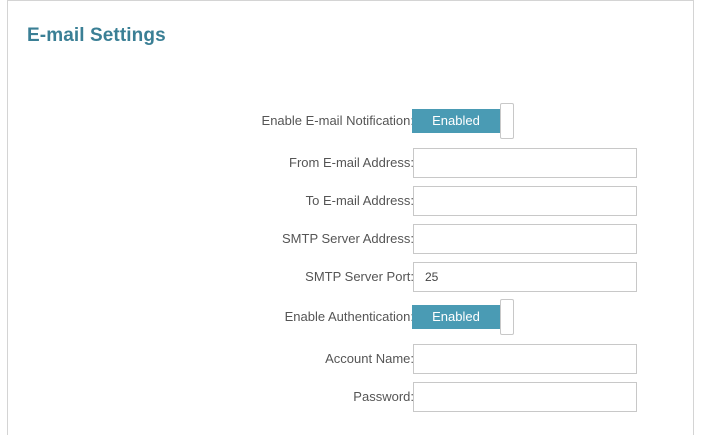  What do you see at coordinates (525, 239) in the screenshot?
I see `smtp-server-input` at bounding box center [525, 239].